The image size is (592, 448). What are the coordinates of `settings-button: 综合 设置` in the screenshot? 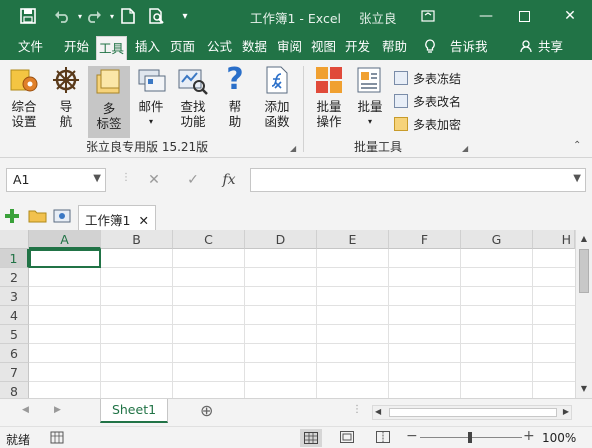 It's located at (24, 96).